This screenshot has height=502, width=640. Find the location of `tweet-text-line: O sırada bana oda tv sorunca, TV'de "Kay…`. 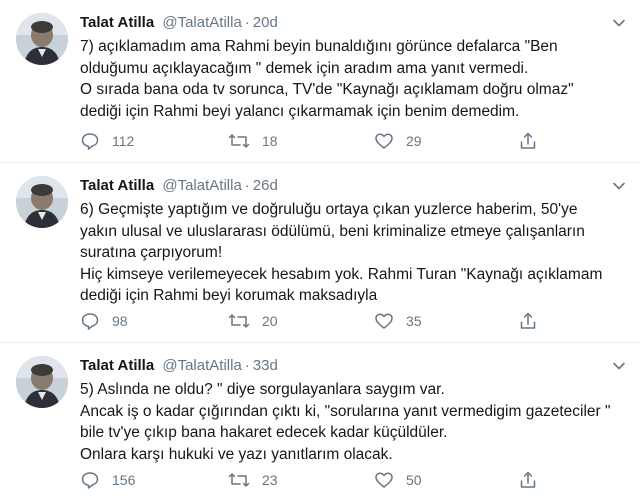

tweet-text-line: O sırada bana oda tv sorunca, TV'de "Kay… is located at coordinates (327, 89).